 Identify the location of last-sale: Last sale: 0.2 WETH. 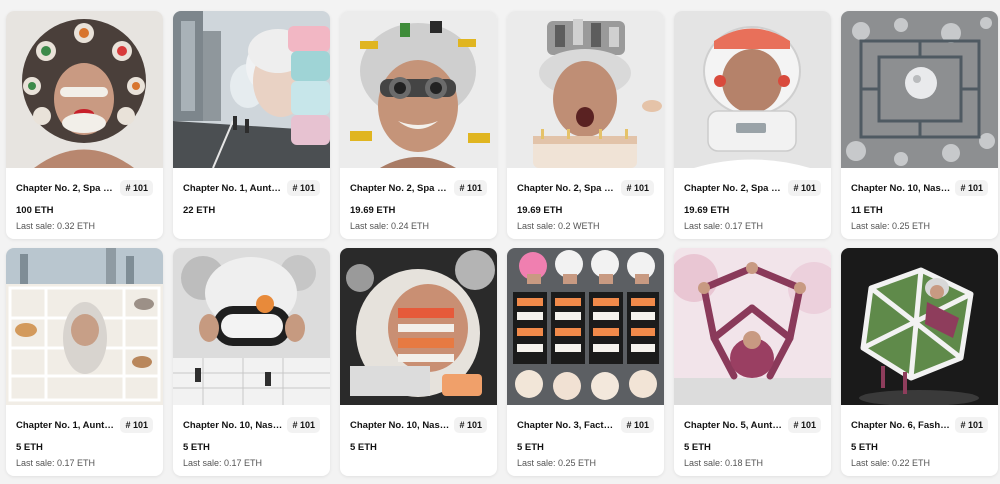
(558, 226).